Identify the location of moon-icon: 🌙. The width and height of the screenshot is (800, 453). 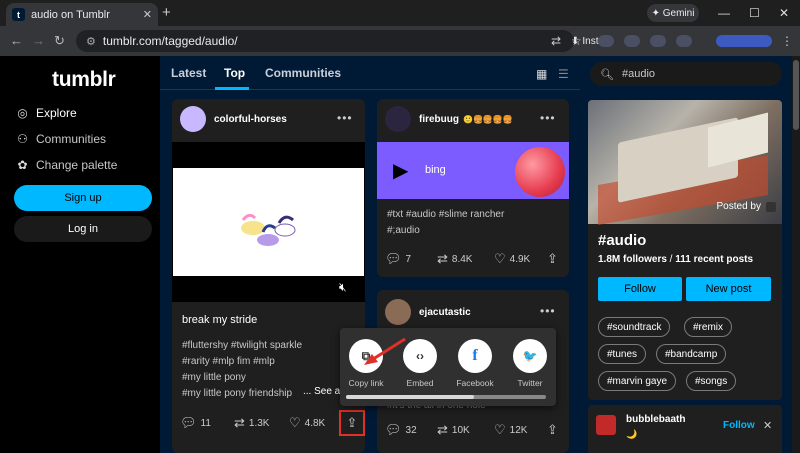
(632, 434).